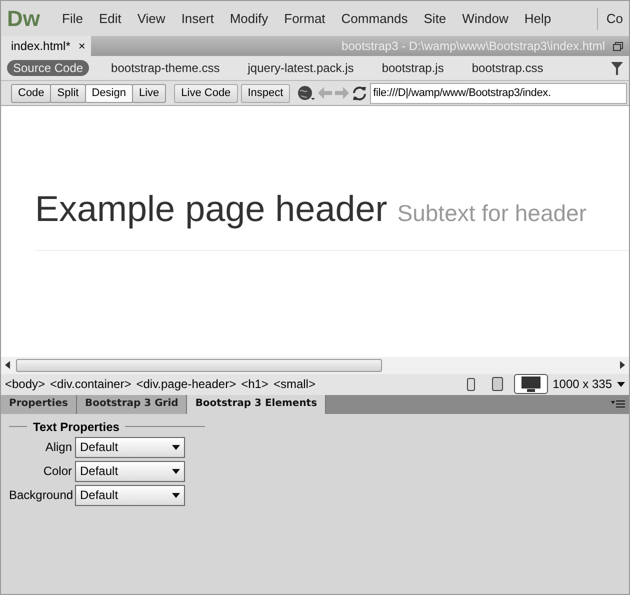 This screenshot has height=595, width=630. I want to click on menu-item: Modify, so click(249, 18).